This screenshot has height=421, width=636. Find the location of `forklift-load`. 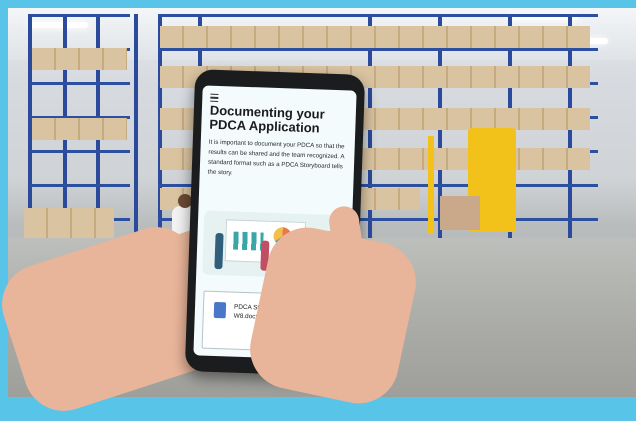

forklift-load is located at coordinates (460, 213).